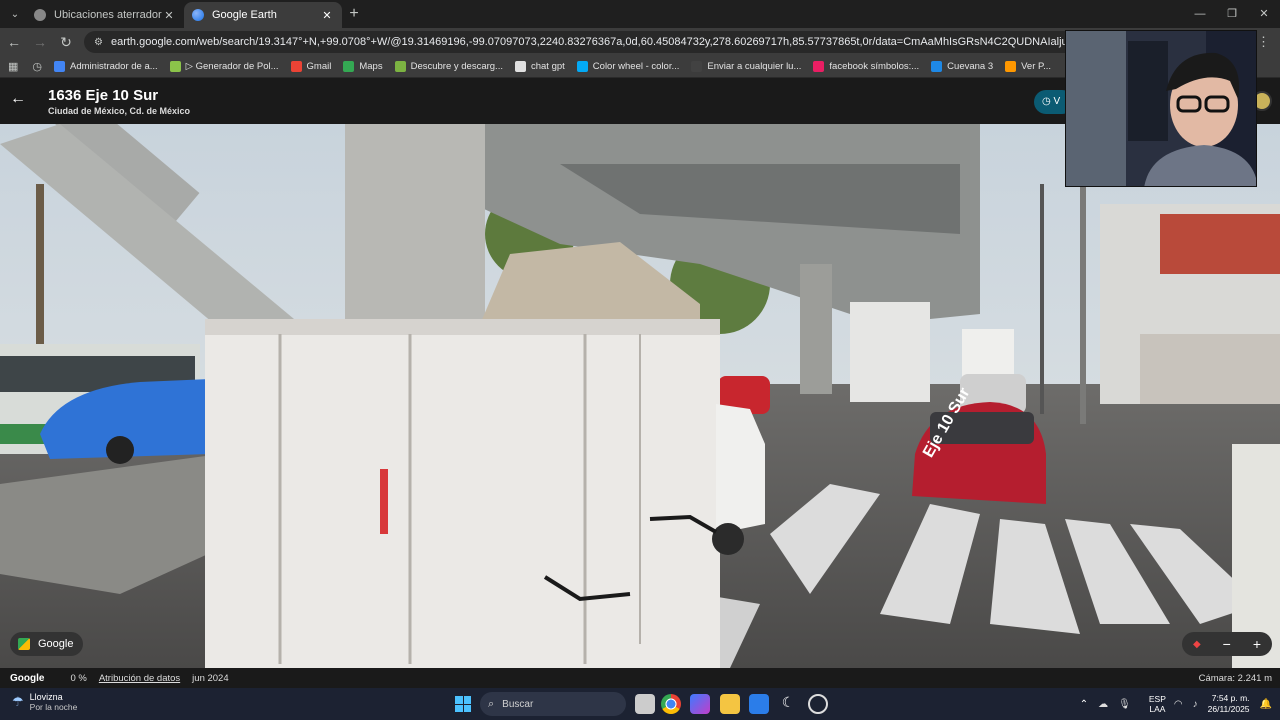  What do you see at coordinates (547, 66) in the screenshot?
I see `bookmark-label: chat gpt` at bounding box center [547, 66].